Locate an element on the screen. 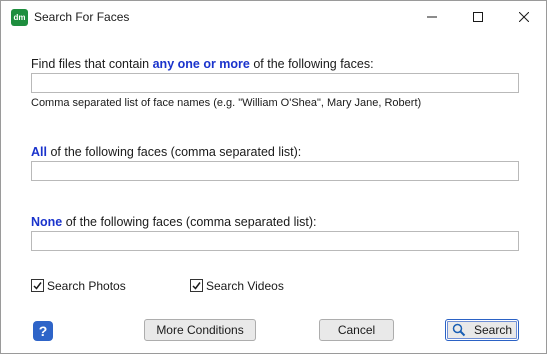 The height and width of the screenshot is (354, 547). search-photos-checkbox is located at coordinates (37, 285).